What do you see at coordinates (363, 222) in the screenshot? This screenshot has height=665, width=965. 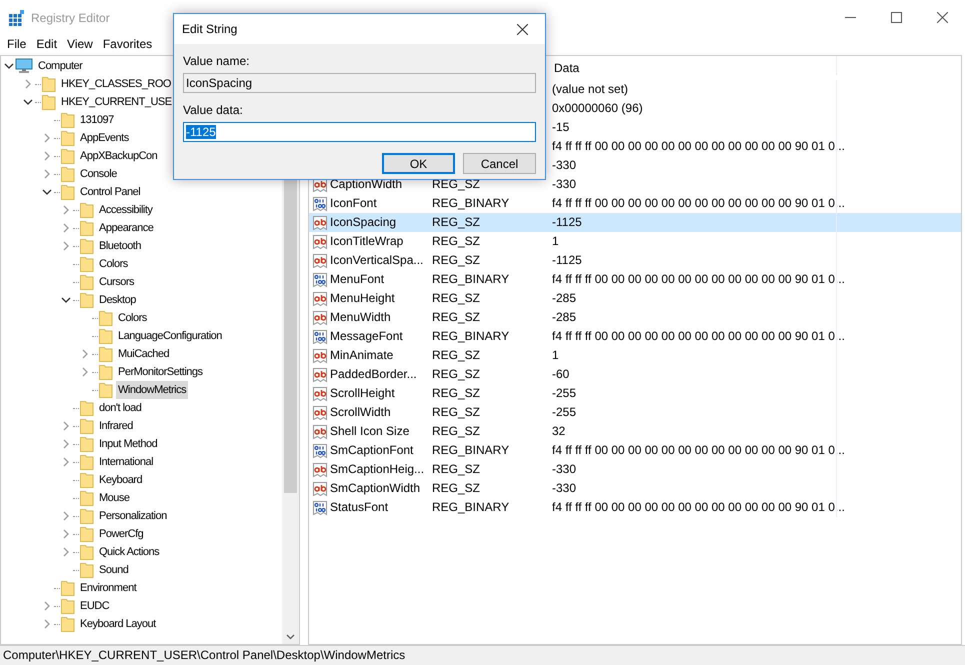 I see `value-name: IconSpacing` at bounding box center [363, 222].